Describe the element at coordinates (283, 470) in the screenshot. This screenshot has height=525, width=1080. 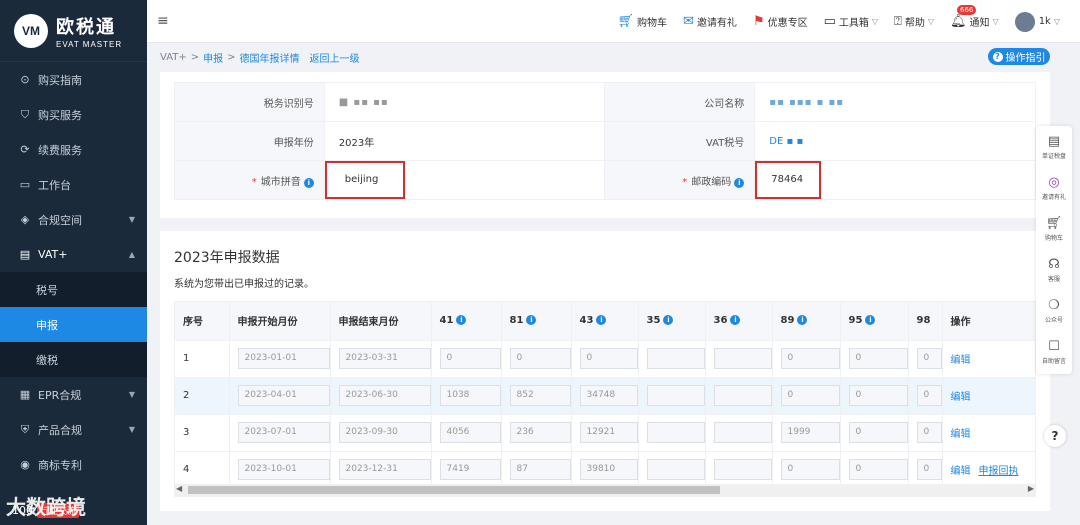
I see `cell-input: 2023-10-01` at that location.